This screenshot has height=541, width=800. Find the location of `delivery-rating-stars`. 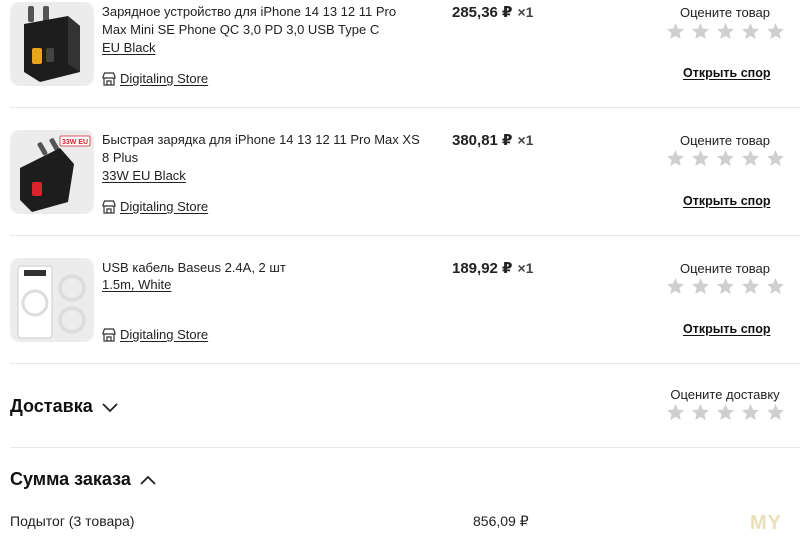

delivery-rating-stars is located at coordinates (725, 412).